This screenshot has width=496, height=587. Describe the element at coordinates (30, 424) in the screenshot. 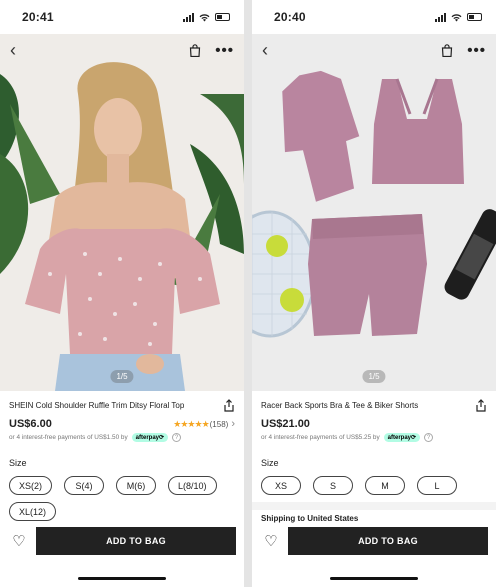

I see `product-price: US$6.00` at that location.